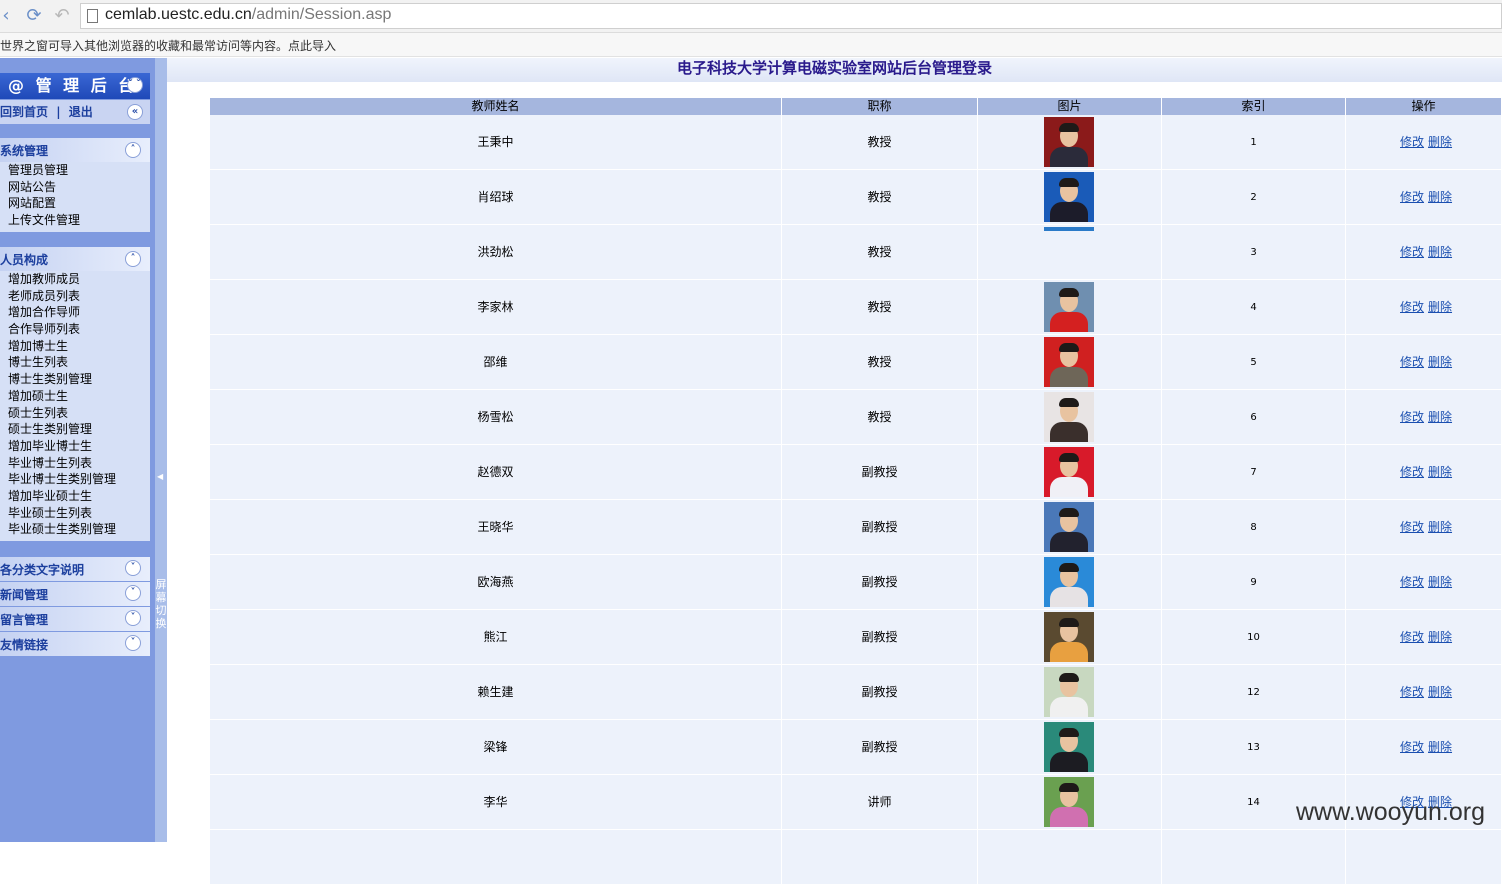  I want to click on sidebar-item: 毕业硕士生类别管理, so click(79, 529).